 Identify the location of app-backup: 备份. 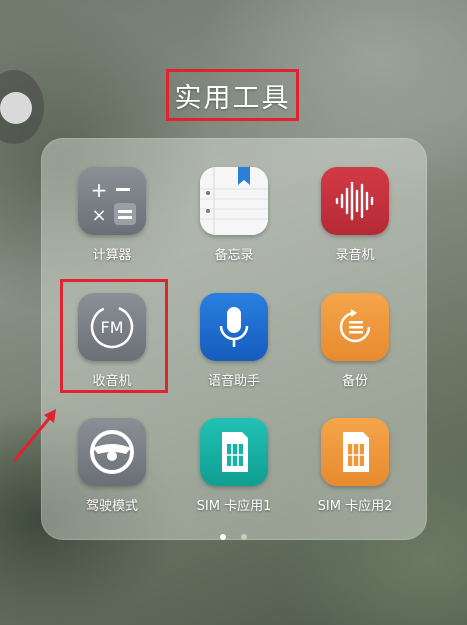
(355, 341).